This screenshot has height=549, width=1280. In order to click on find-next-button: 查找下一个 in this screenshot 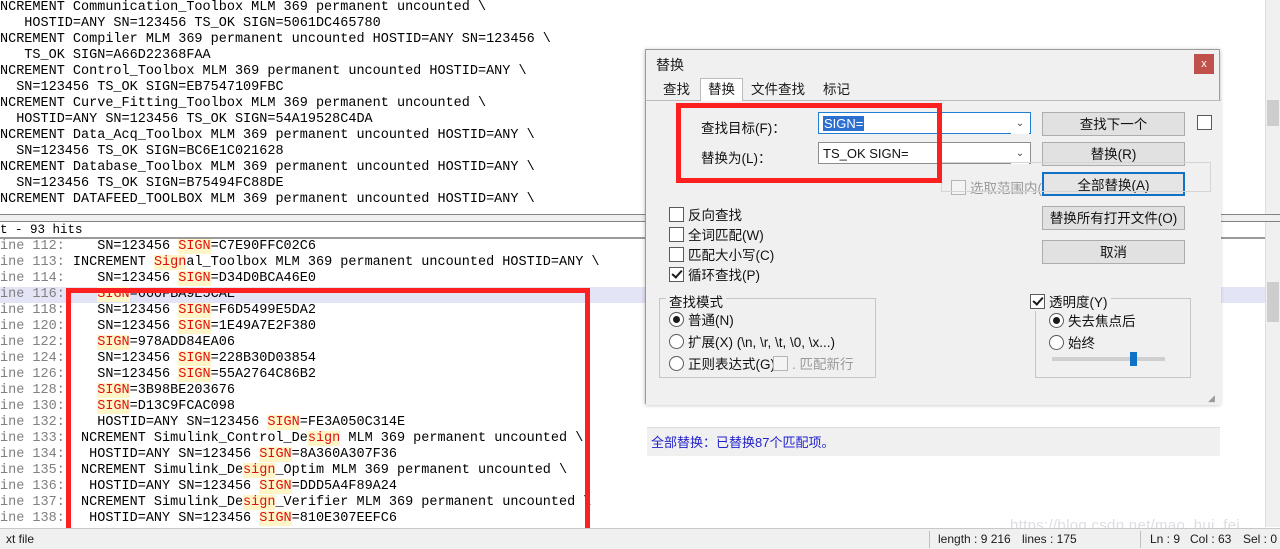, I will do `click(1113, 124)`.